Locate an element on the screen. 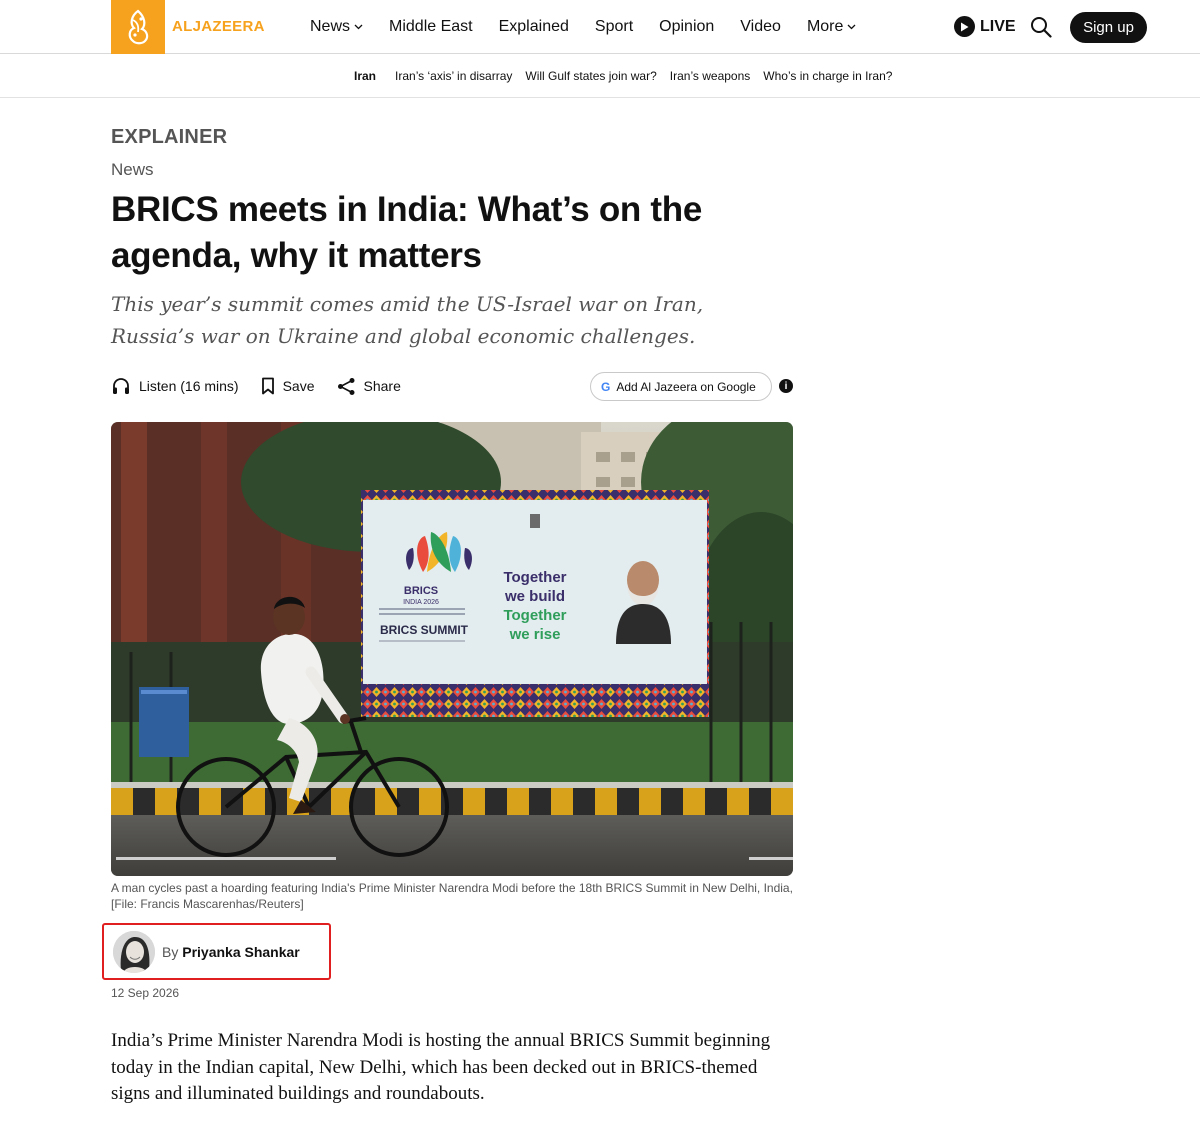  nav-item-opinion: Opinion is located at coordinates (686, 27).